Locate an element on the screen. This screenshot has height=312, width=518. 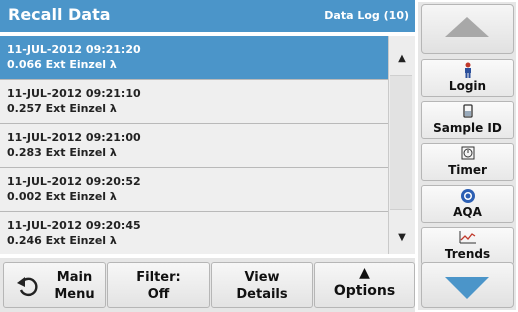
data-log-count: Data Log (10) is located at coordinates (366, 15).